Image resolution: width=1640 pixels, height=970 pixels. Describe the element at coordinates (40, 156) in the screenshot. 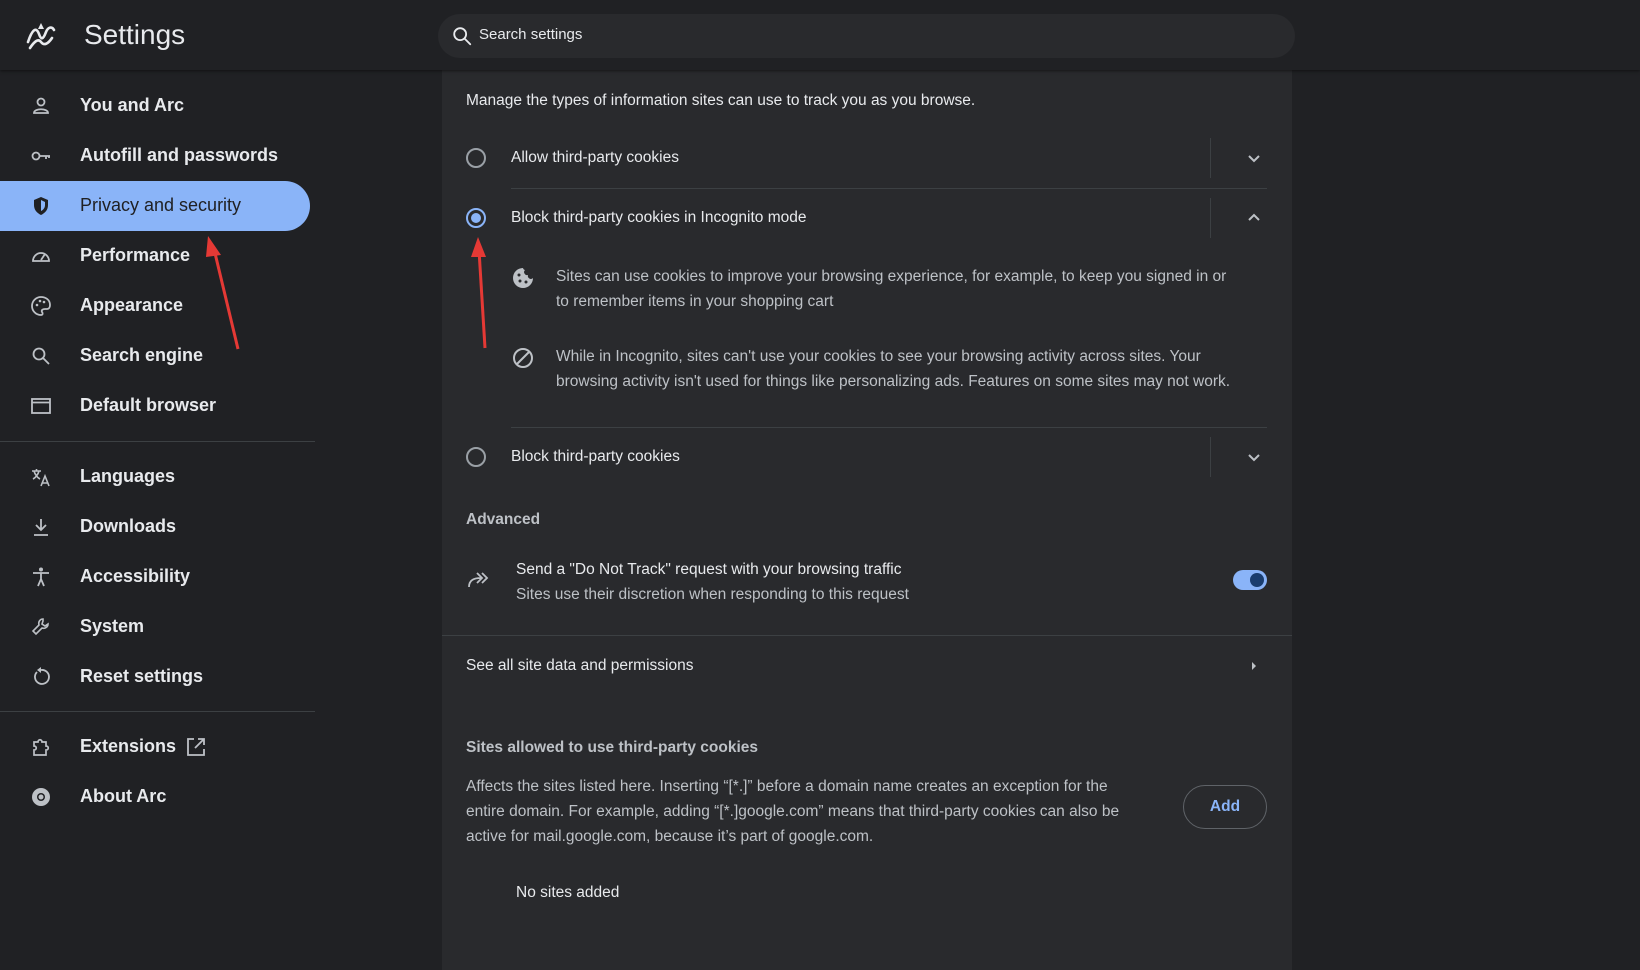

I see `key-icon` at that location.